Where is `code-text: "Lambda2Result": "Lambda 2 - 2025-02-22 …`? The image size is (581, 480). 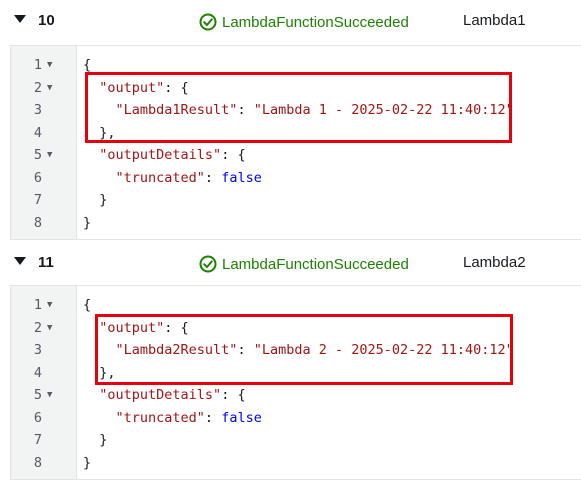 code-text: "Lambda2Result": "Lambda 2 - 2025-02-22 … is located at coordinates (298, 350).